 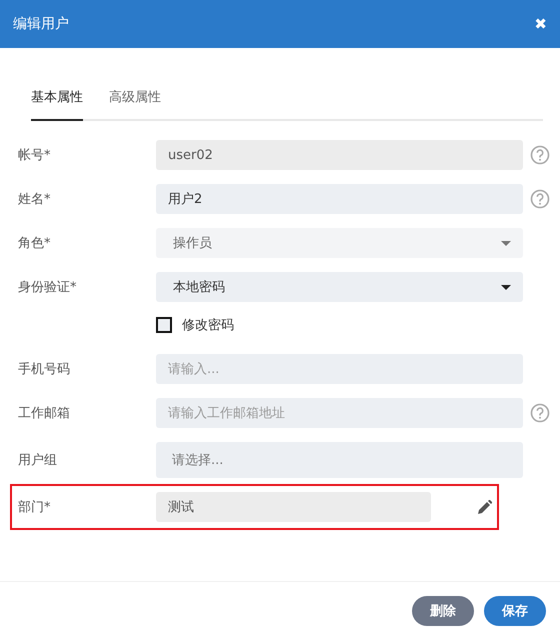 What do you see at coordinates (293, 507) in the screenshot?
I see `input-field: 测试` at bounding box center [293, 507].